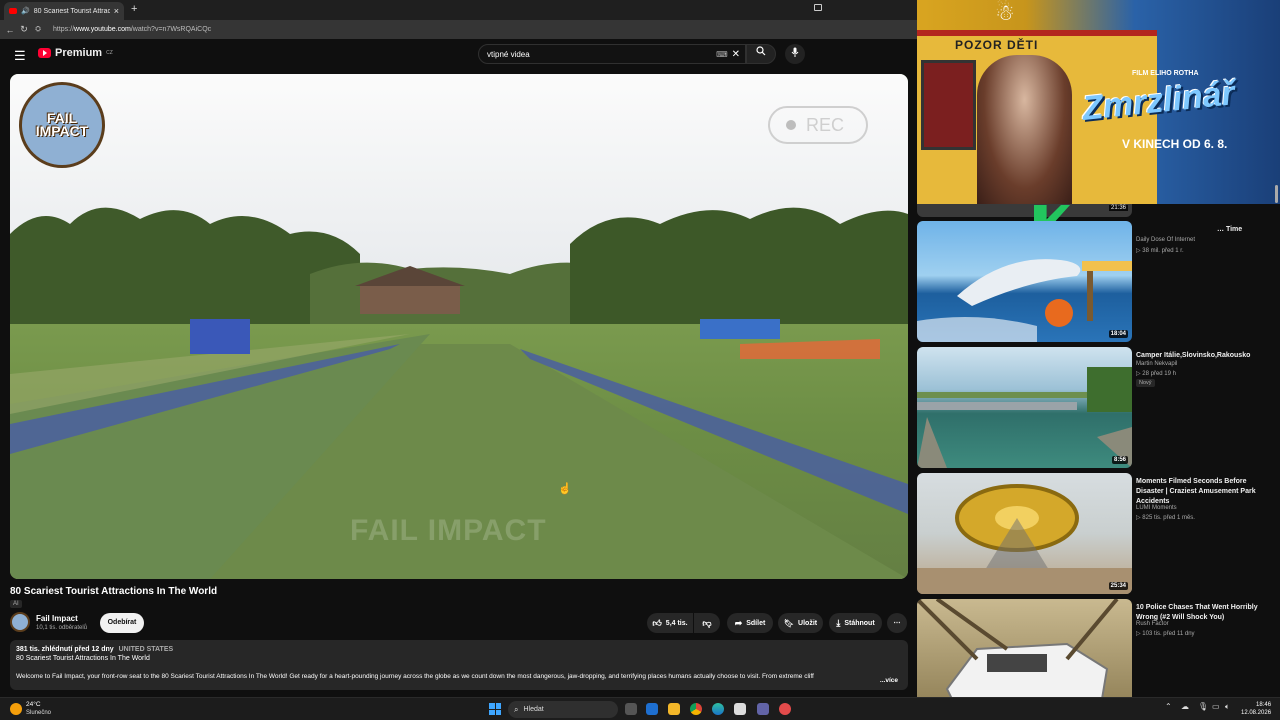  I want to click on show-more-link: ...více, so click(886, 680).